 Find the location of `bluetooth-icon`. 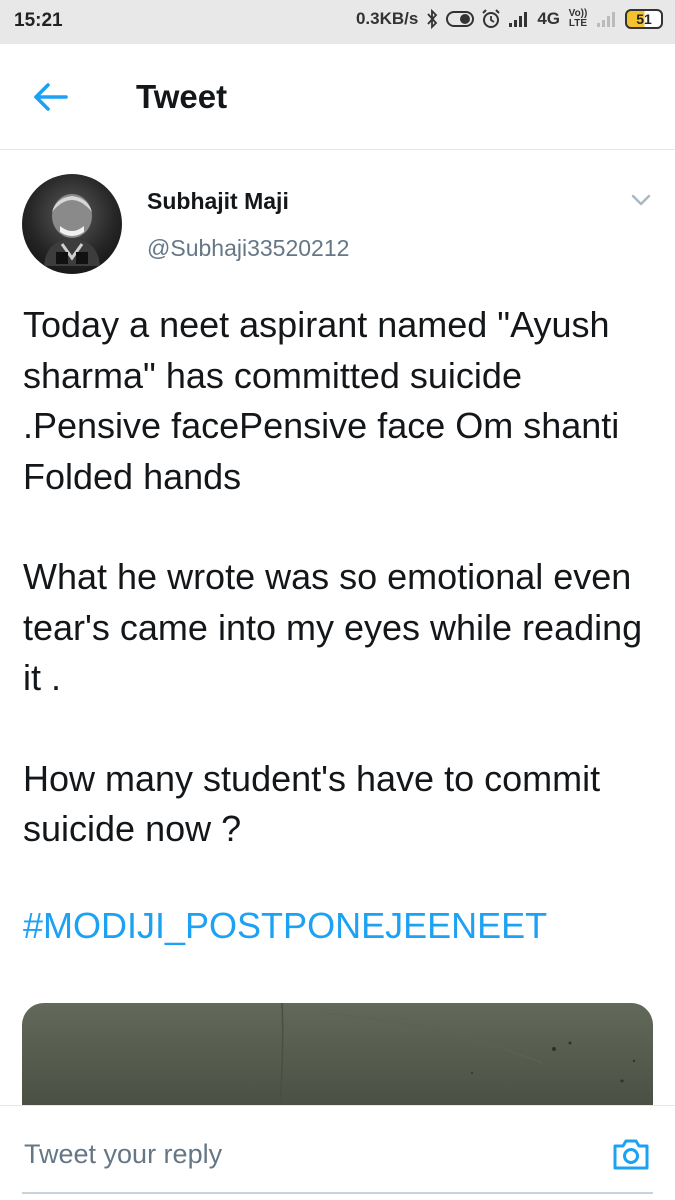

bluetooth-icon is located at coordinates (432, 19).